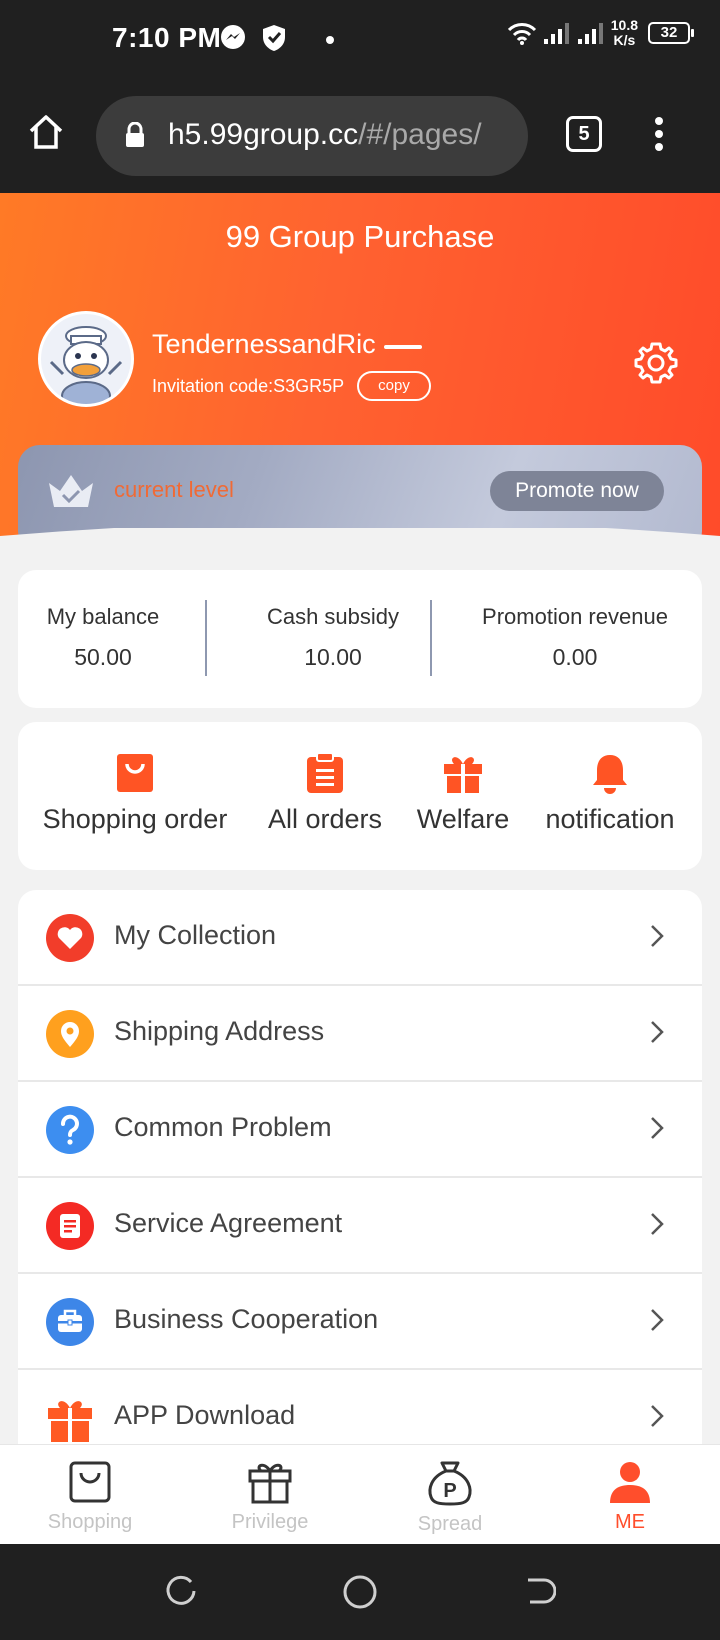  I want to click on promotion-revenue-value: 0.00, so click(575, 657).